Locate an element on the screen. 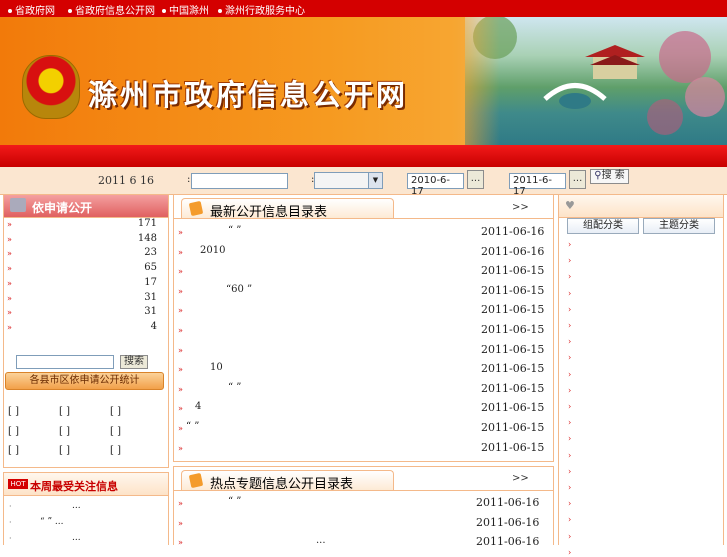 The image size is (727, 557). info-row-title: 2010 is located at coordinates (212, 250).